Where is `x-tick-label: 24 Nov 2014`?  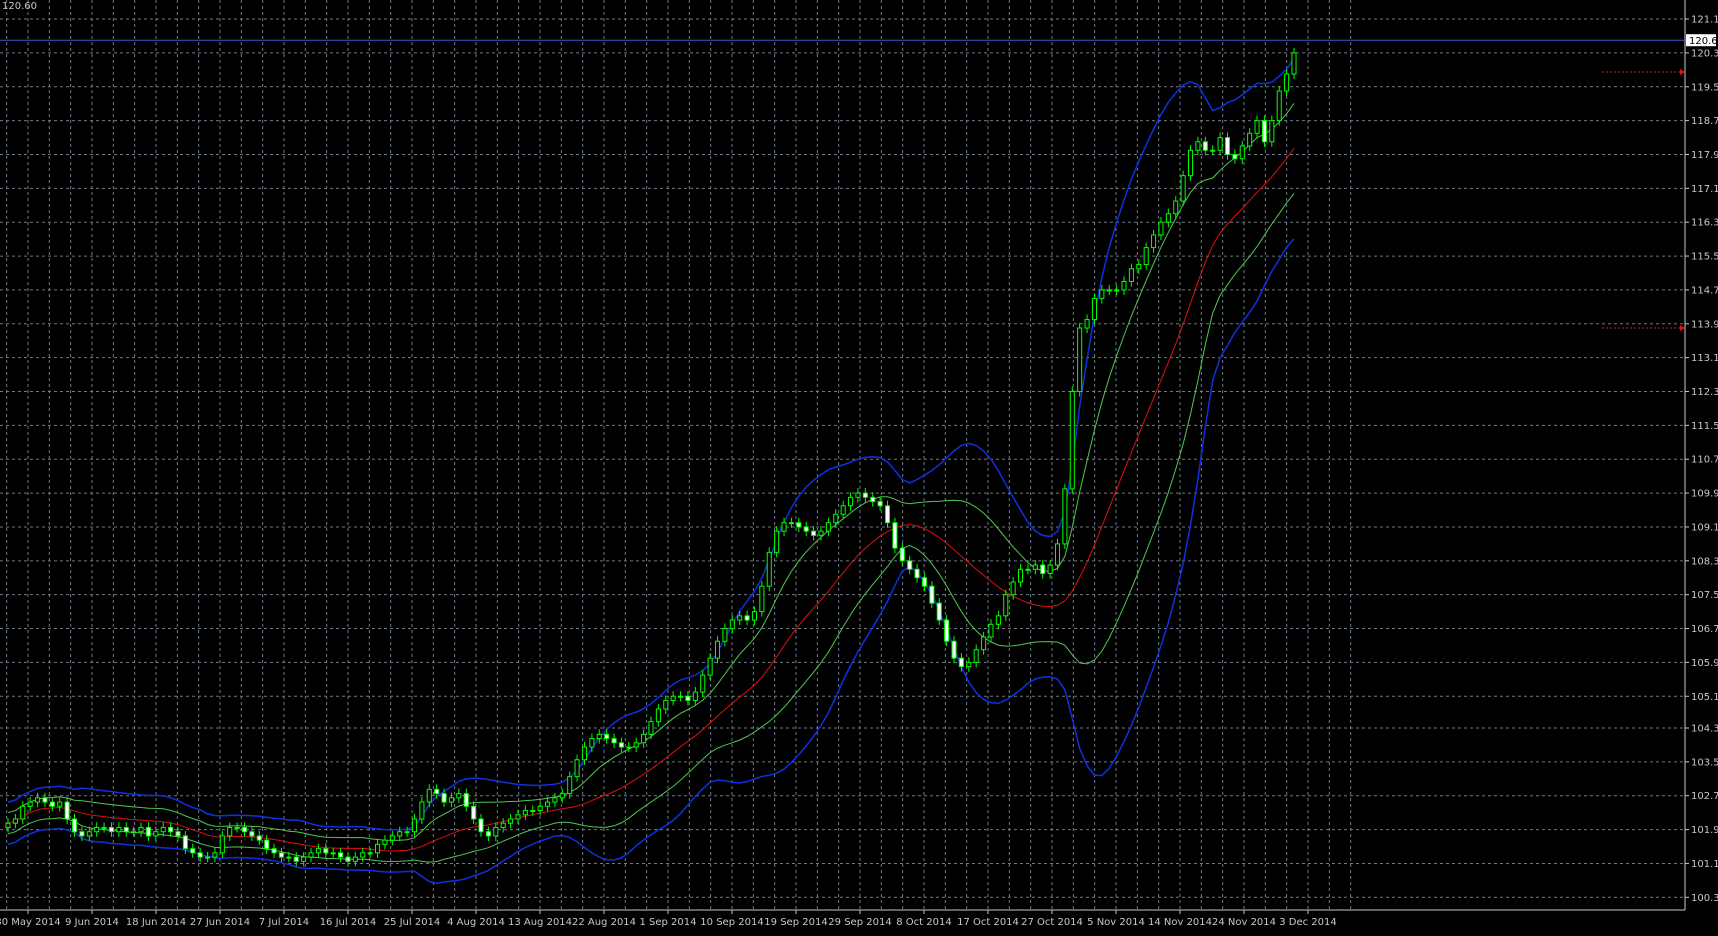 x-tick-label: 24 Nov 2014 is located at coordinates (1244, 922).